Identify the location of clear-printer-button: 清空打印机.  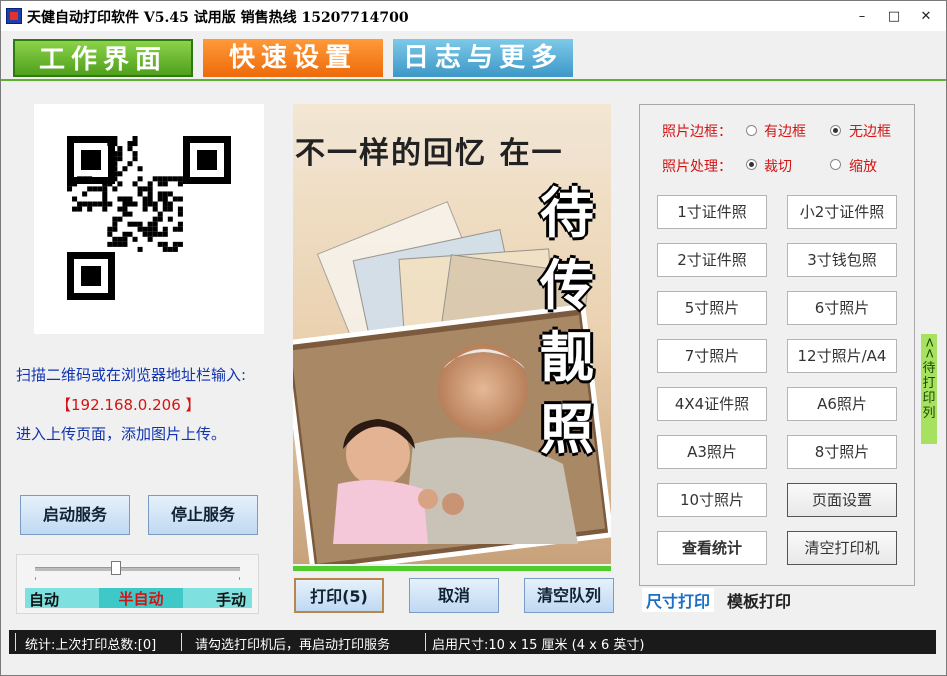
(842, 548).